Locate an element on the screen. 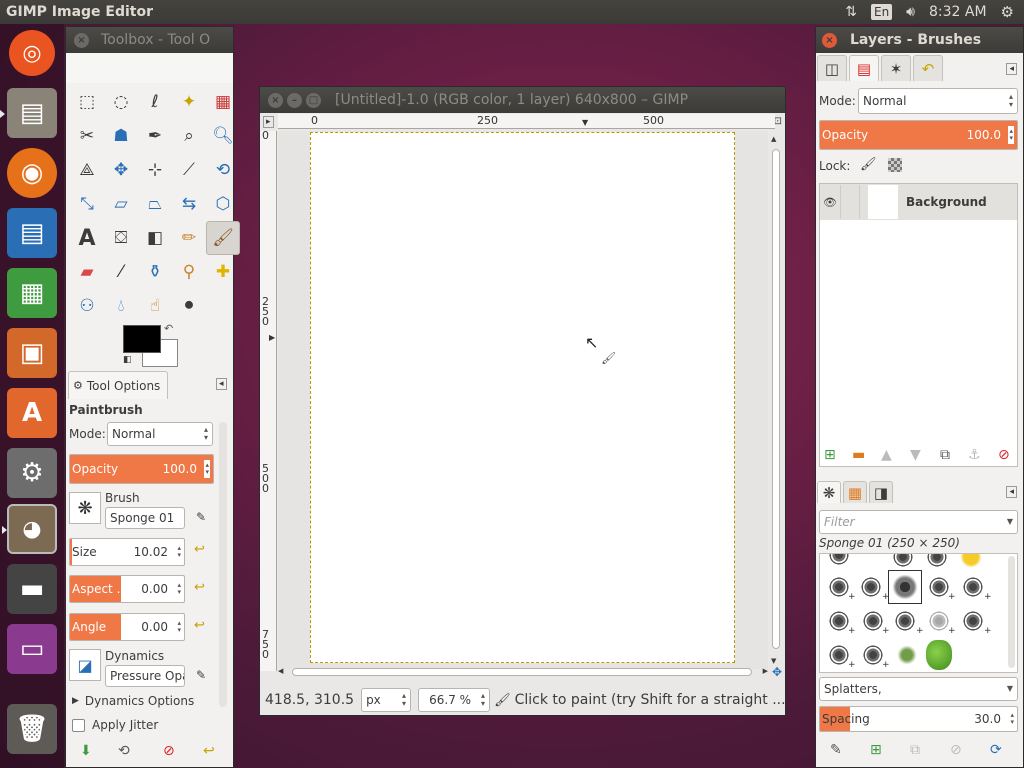 The height and width of the screenshot is (768, 1024). move-icon: ✥ is located at coordinates (121, 170).